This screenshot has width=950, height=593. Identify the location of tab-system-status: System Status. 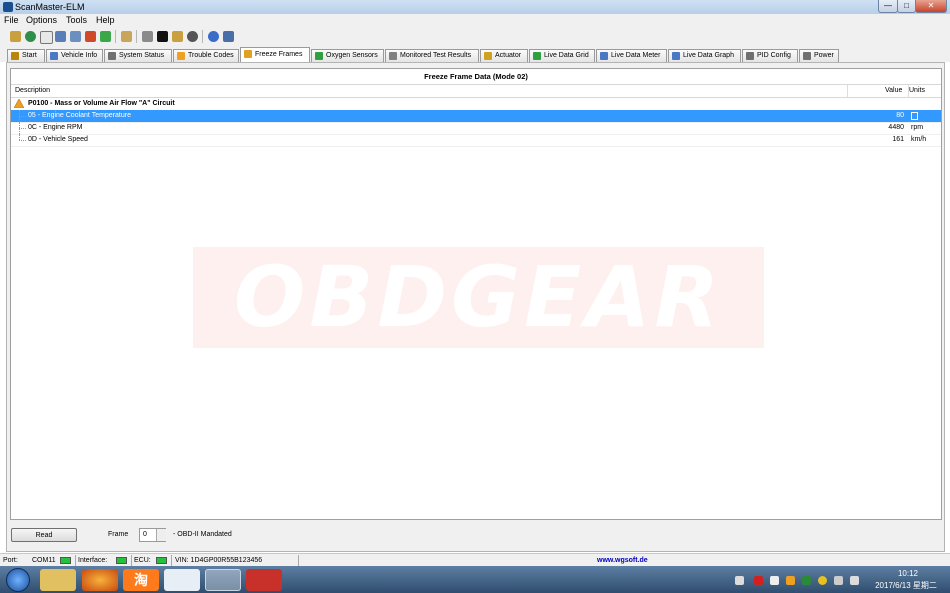
(138, 55).